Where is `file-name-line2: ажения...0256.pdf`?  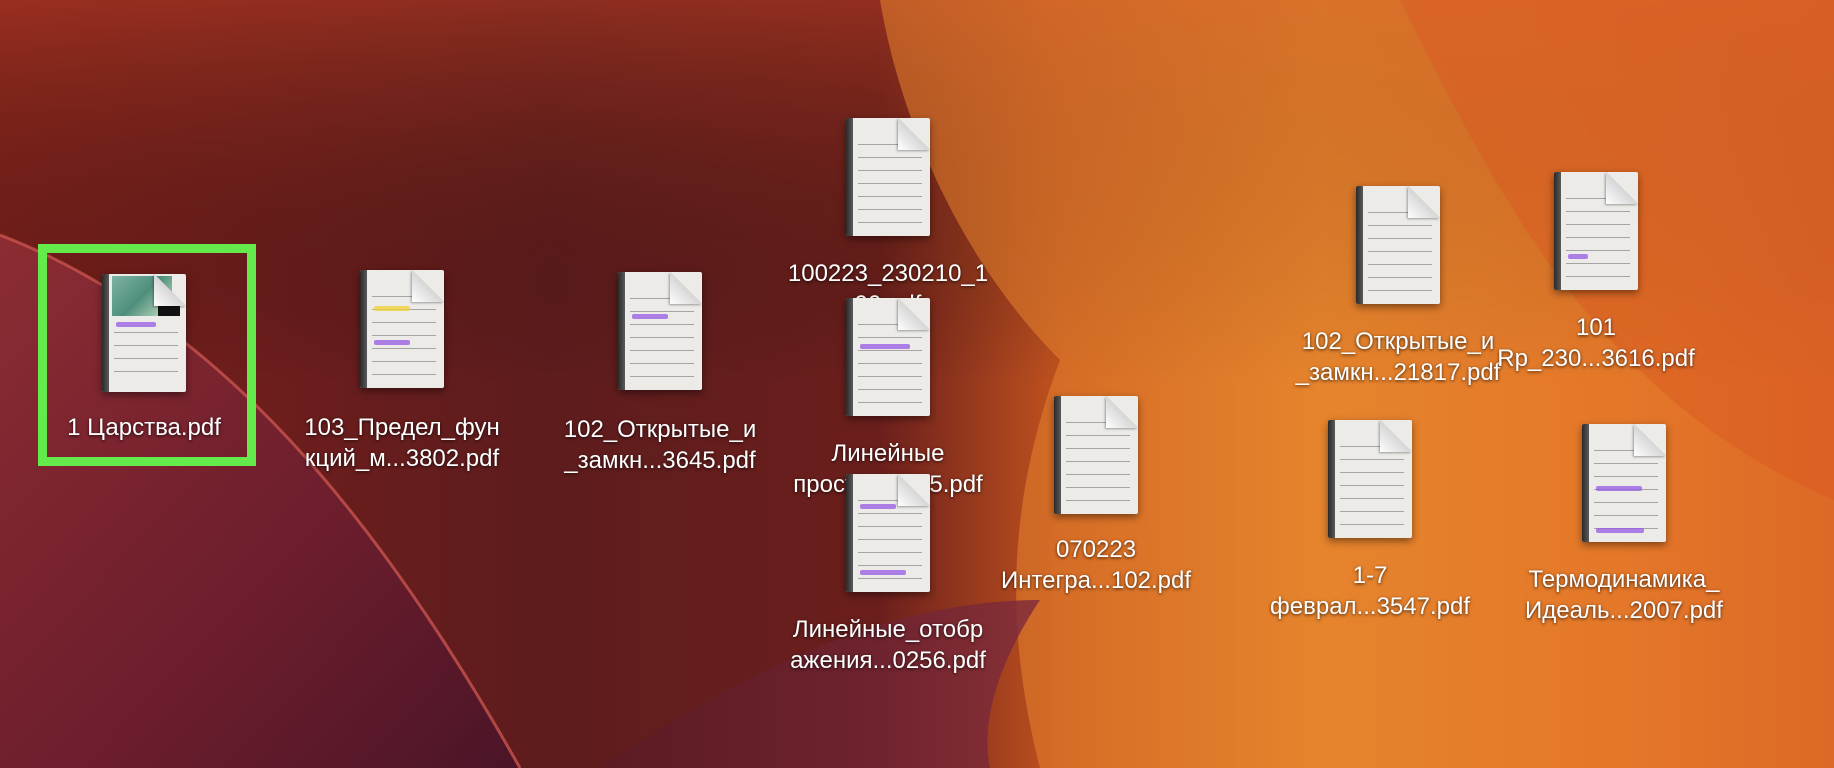 file-name-line2: ажения...0256.pdf is located at coordinates (888, 660).